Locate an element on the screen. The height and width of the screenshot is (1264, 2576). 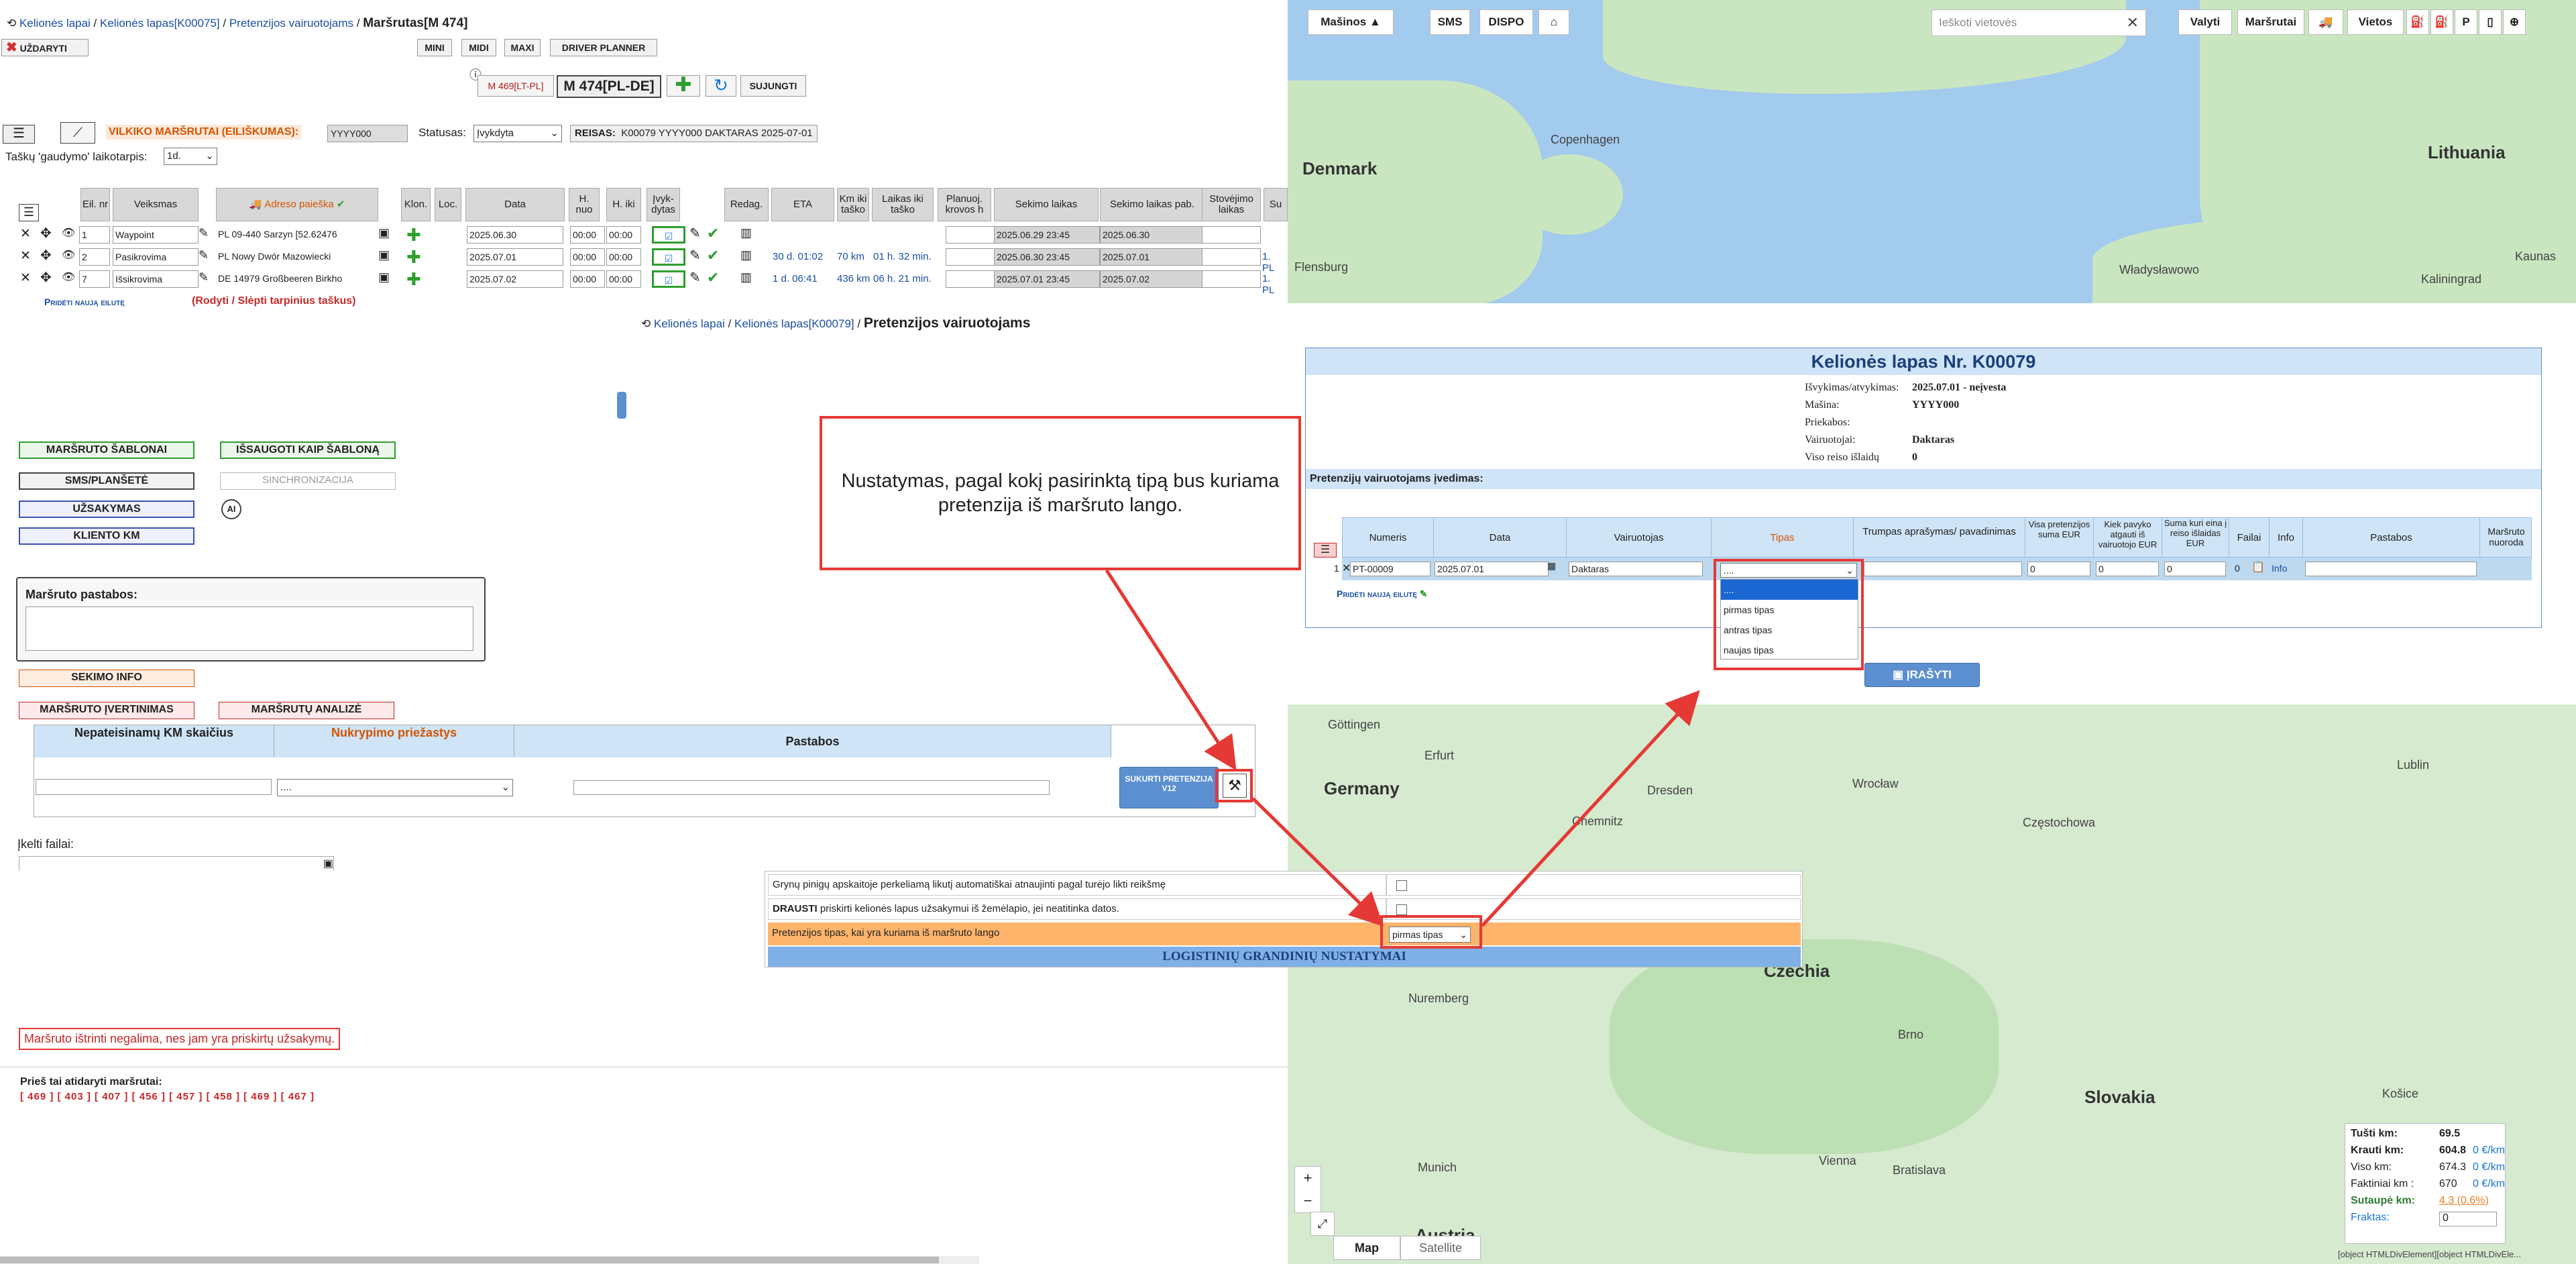
arrow-tools-to-setting is located at coordinates (1317, 862).